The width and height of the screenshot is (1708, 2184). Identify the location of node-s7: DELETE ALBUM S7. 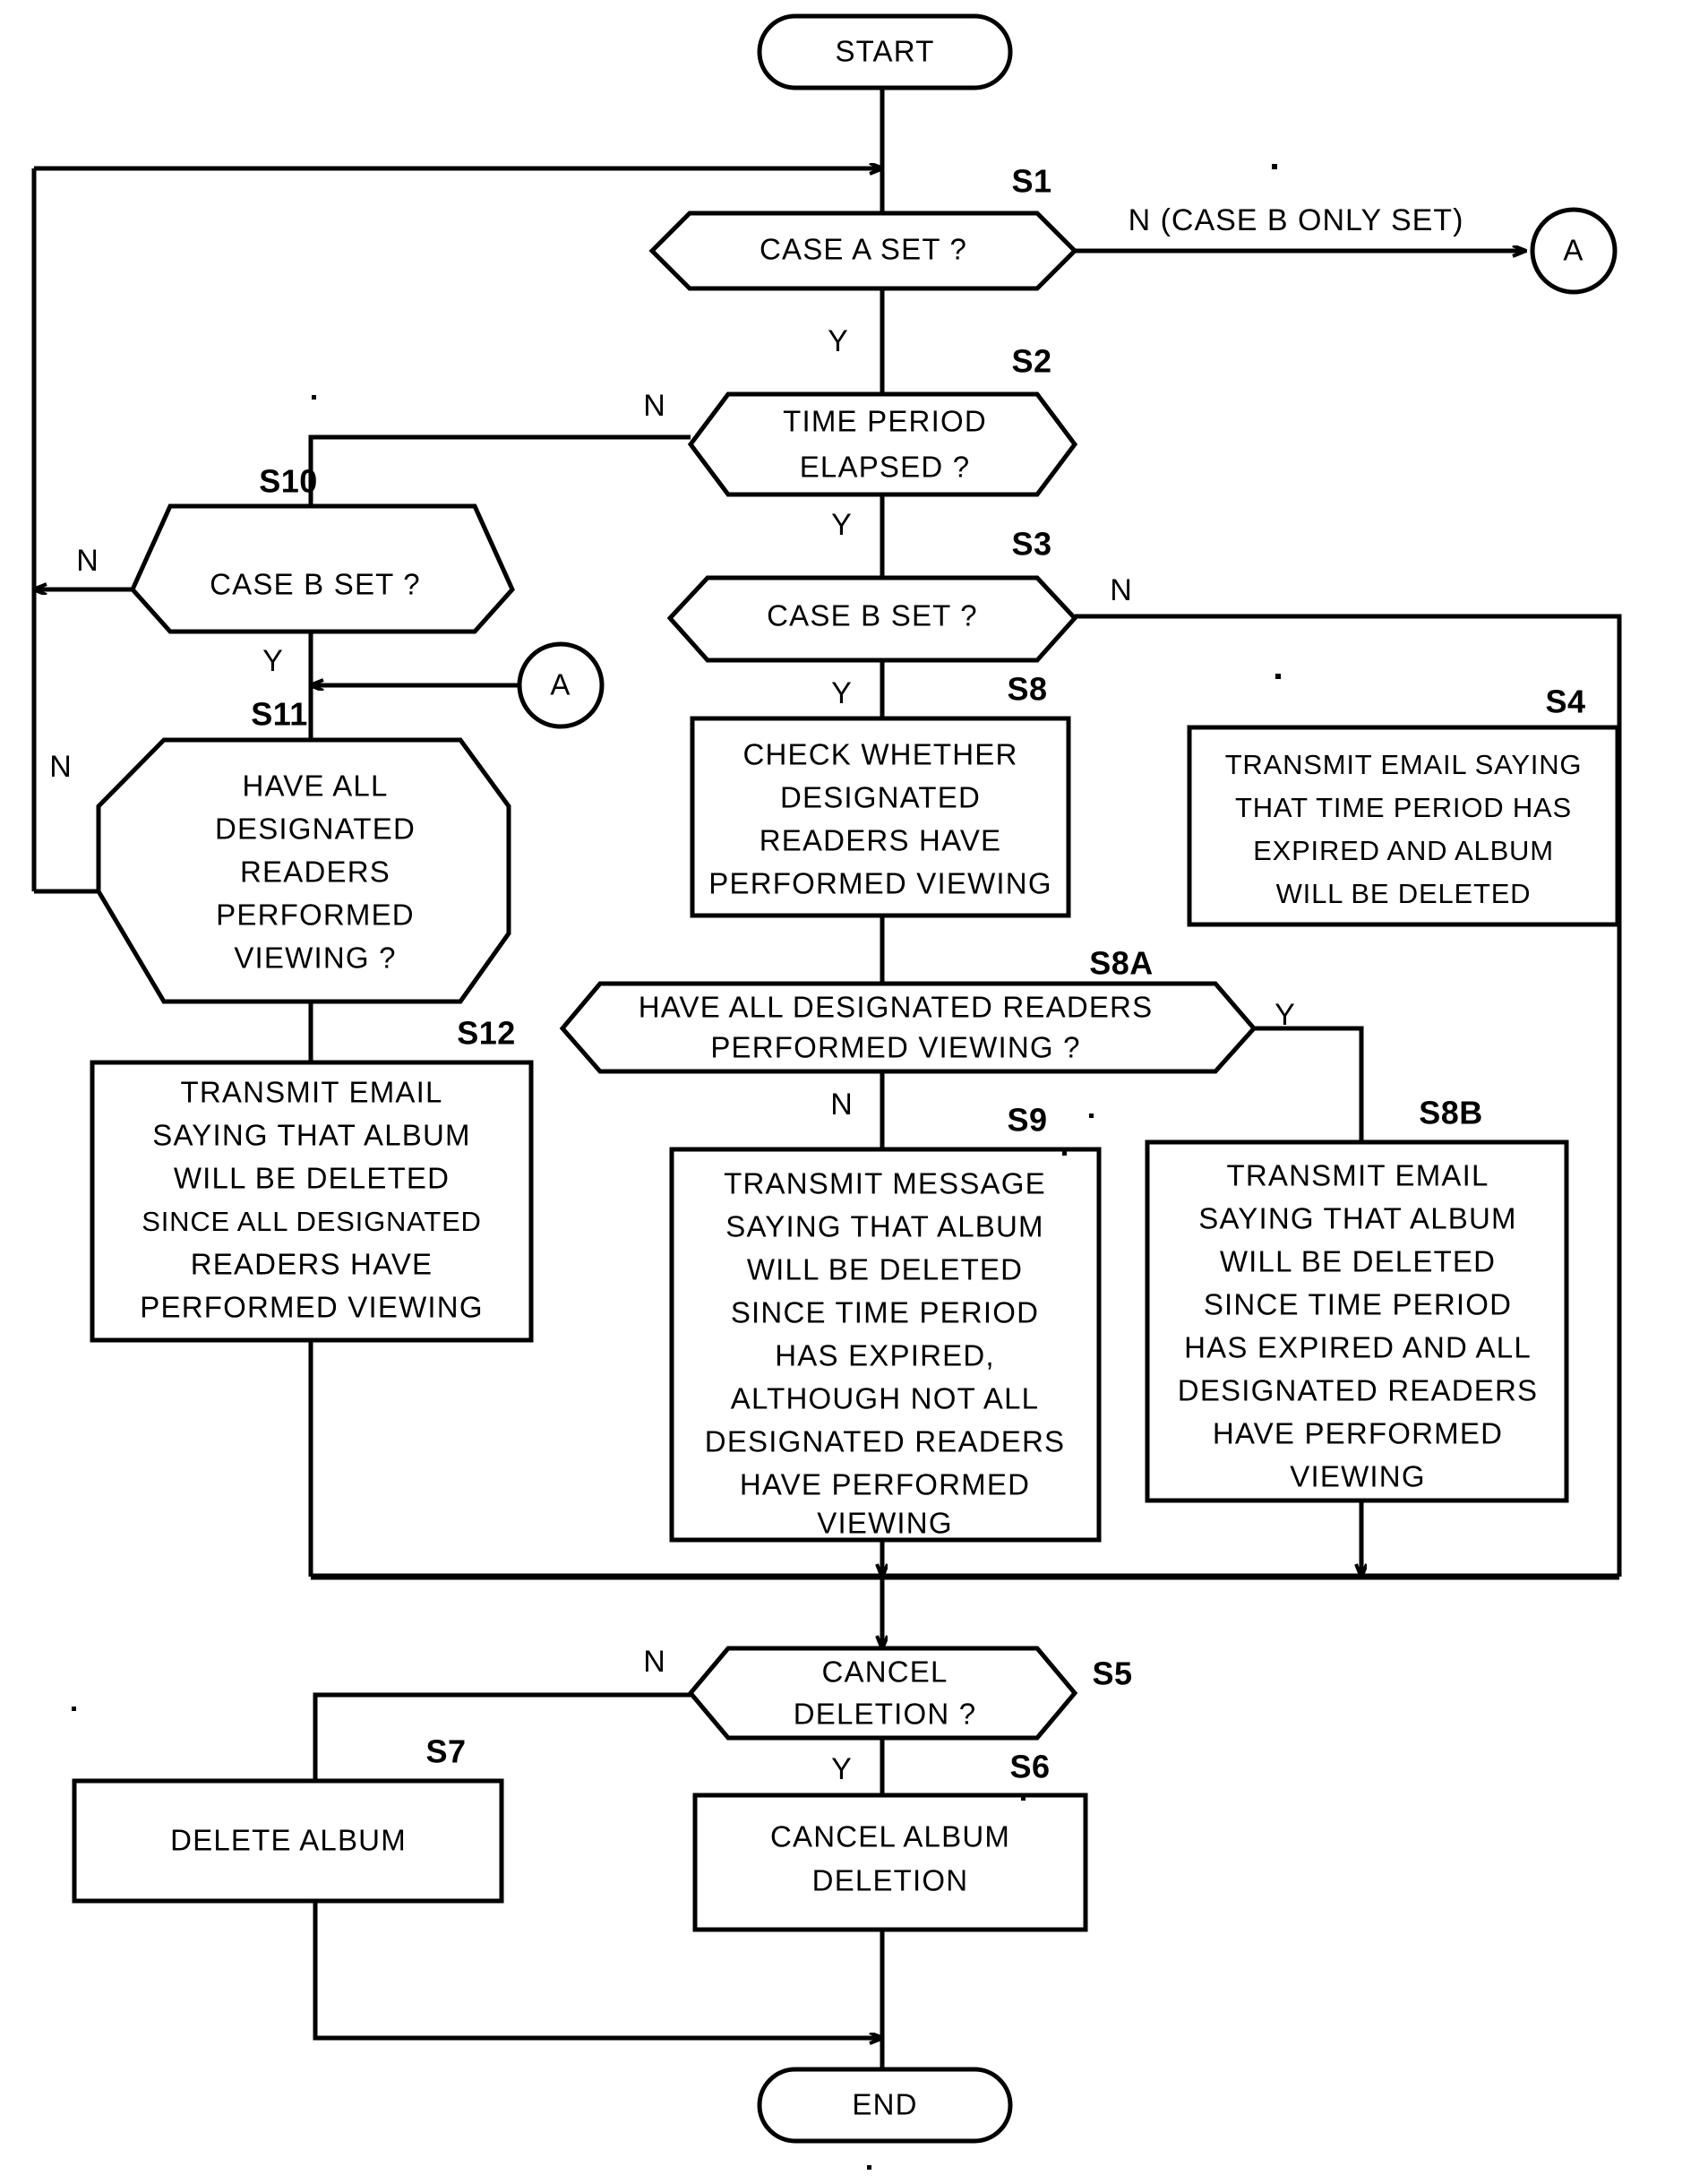
(288, 1819).